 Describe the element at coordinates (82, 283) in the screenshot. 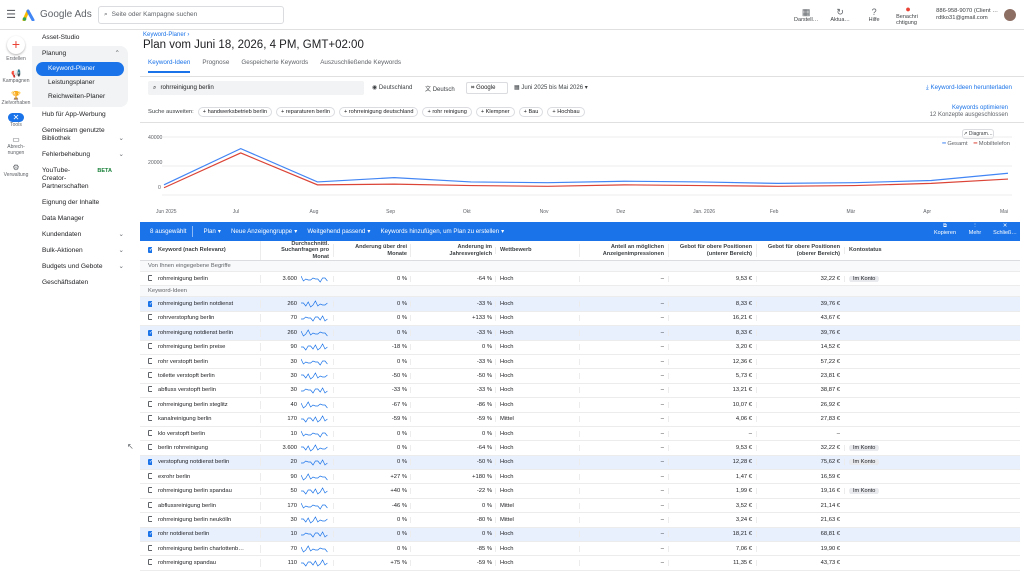

I see `nav-business-data: Geschäftsdaten` at that location.